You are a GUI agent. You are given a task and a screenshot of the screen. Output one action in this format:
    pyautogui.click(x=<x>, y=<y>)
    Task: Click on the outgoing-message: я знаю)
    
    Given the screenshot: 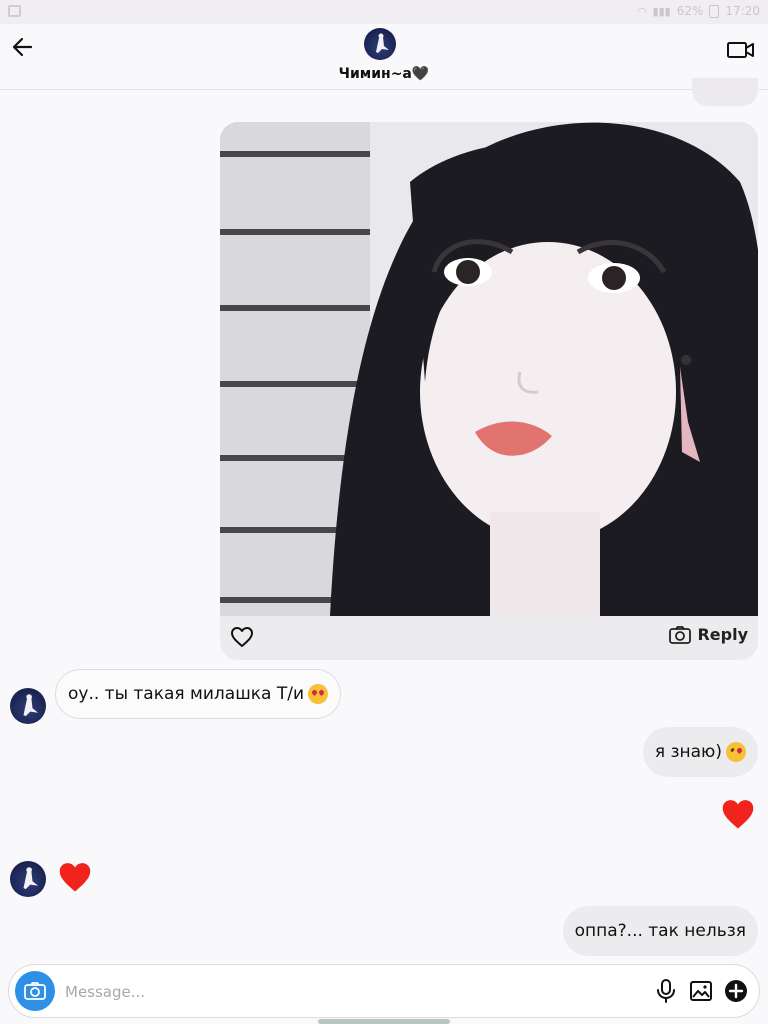 What is the action you would take?
    pyautogui.click(x=700, y=752)
    